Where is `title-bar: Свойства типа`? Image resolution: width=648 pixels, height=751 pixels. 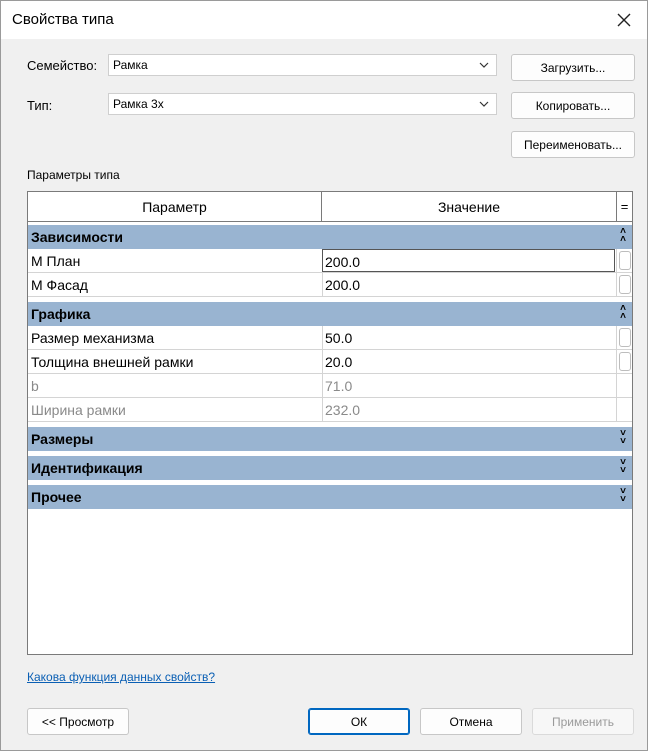
title-bar: Свойства типа is located at coordinates (324, 20).